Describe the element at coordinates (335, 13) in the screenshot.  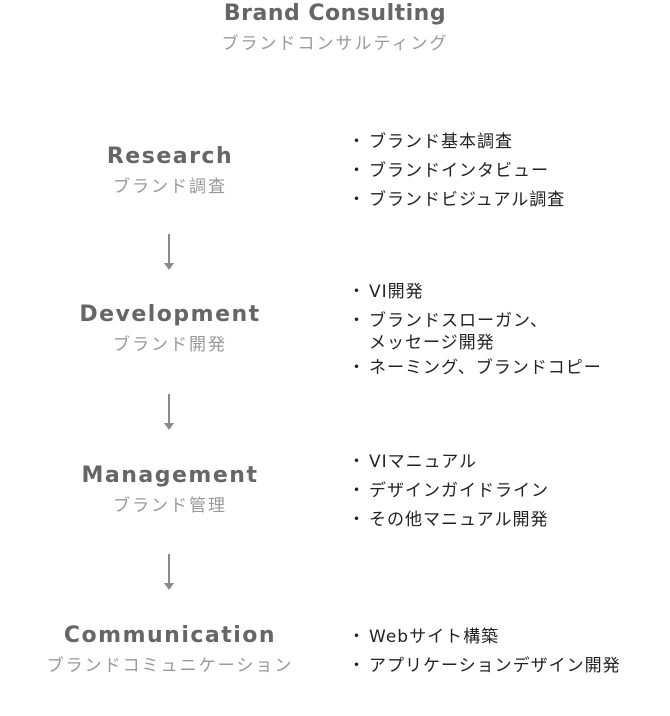
I see `page-title: Brand Consulting` at that location.